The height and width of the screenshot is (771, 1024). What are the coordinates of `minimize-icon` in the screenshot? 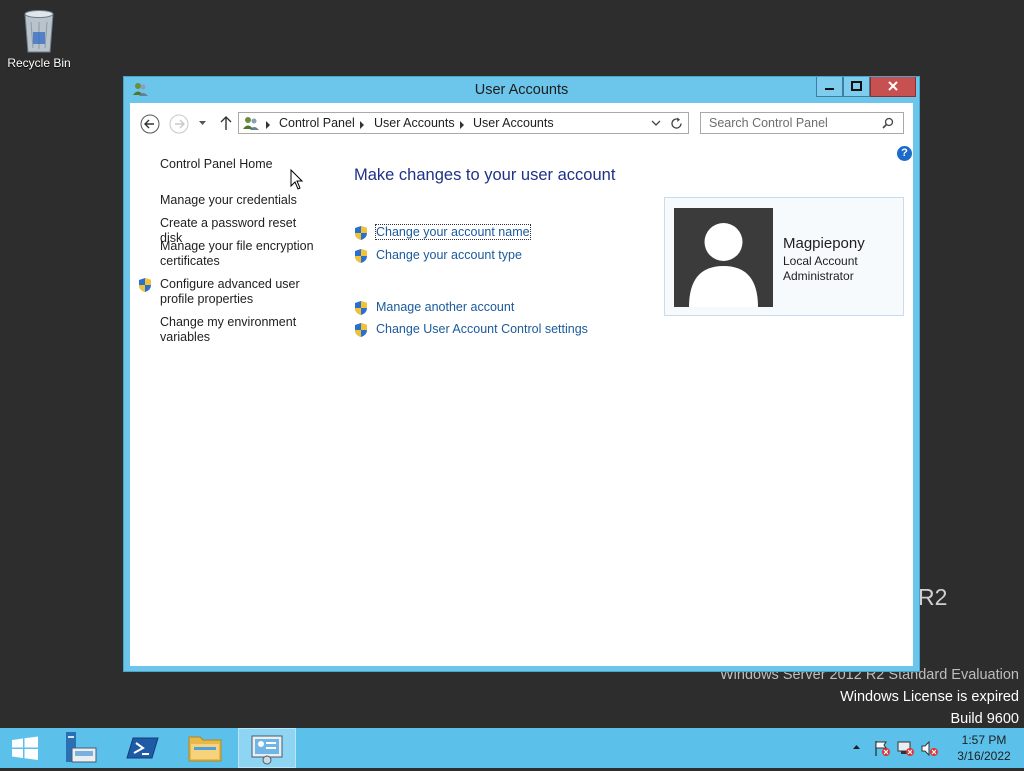 It's located at (829, 89).